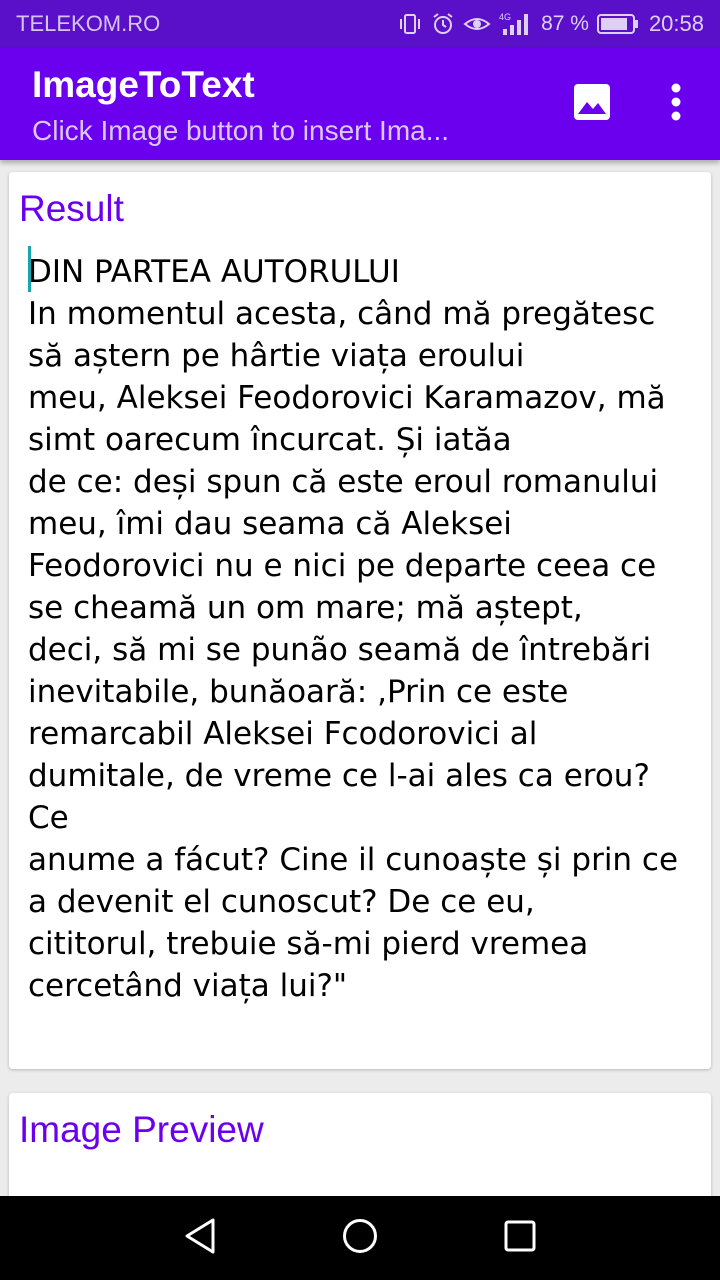 Image resolution: width=720 pixels, height=1280 pixels. What do you see at coordinates (516, 24) in the screenshot?
I see `signal-icon: 4G` at bounding box center [516, 24].